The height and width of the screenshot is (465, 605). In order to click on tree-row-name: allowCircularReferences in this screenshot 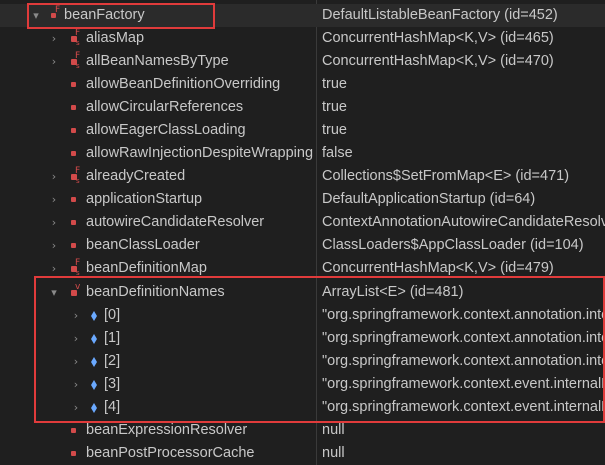, I will do `click(165, 107)`.